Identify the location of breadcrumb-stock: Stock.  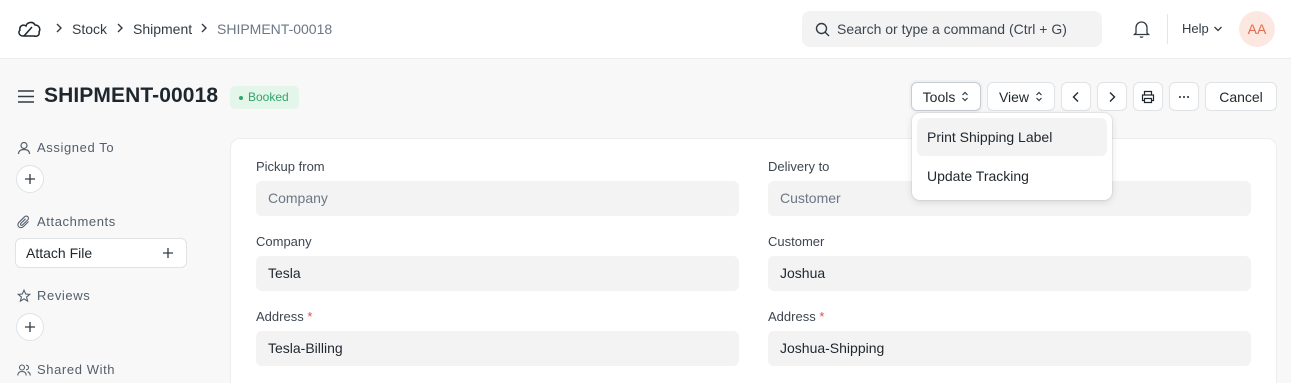
(89, 29).